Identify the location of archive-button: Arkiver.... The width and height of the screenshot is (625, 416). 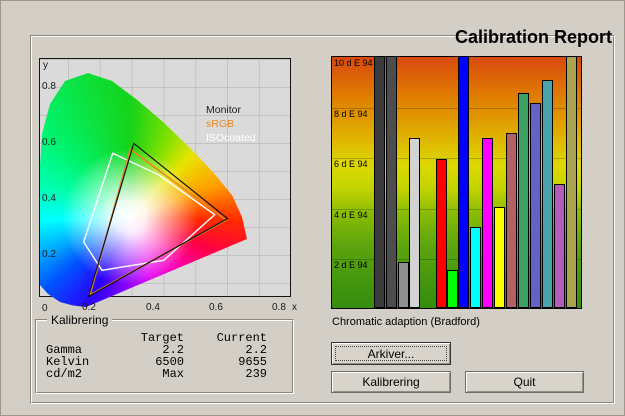
(391, 353).